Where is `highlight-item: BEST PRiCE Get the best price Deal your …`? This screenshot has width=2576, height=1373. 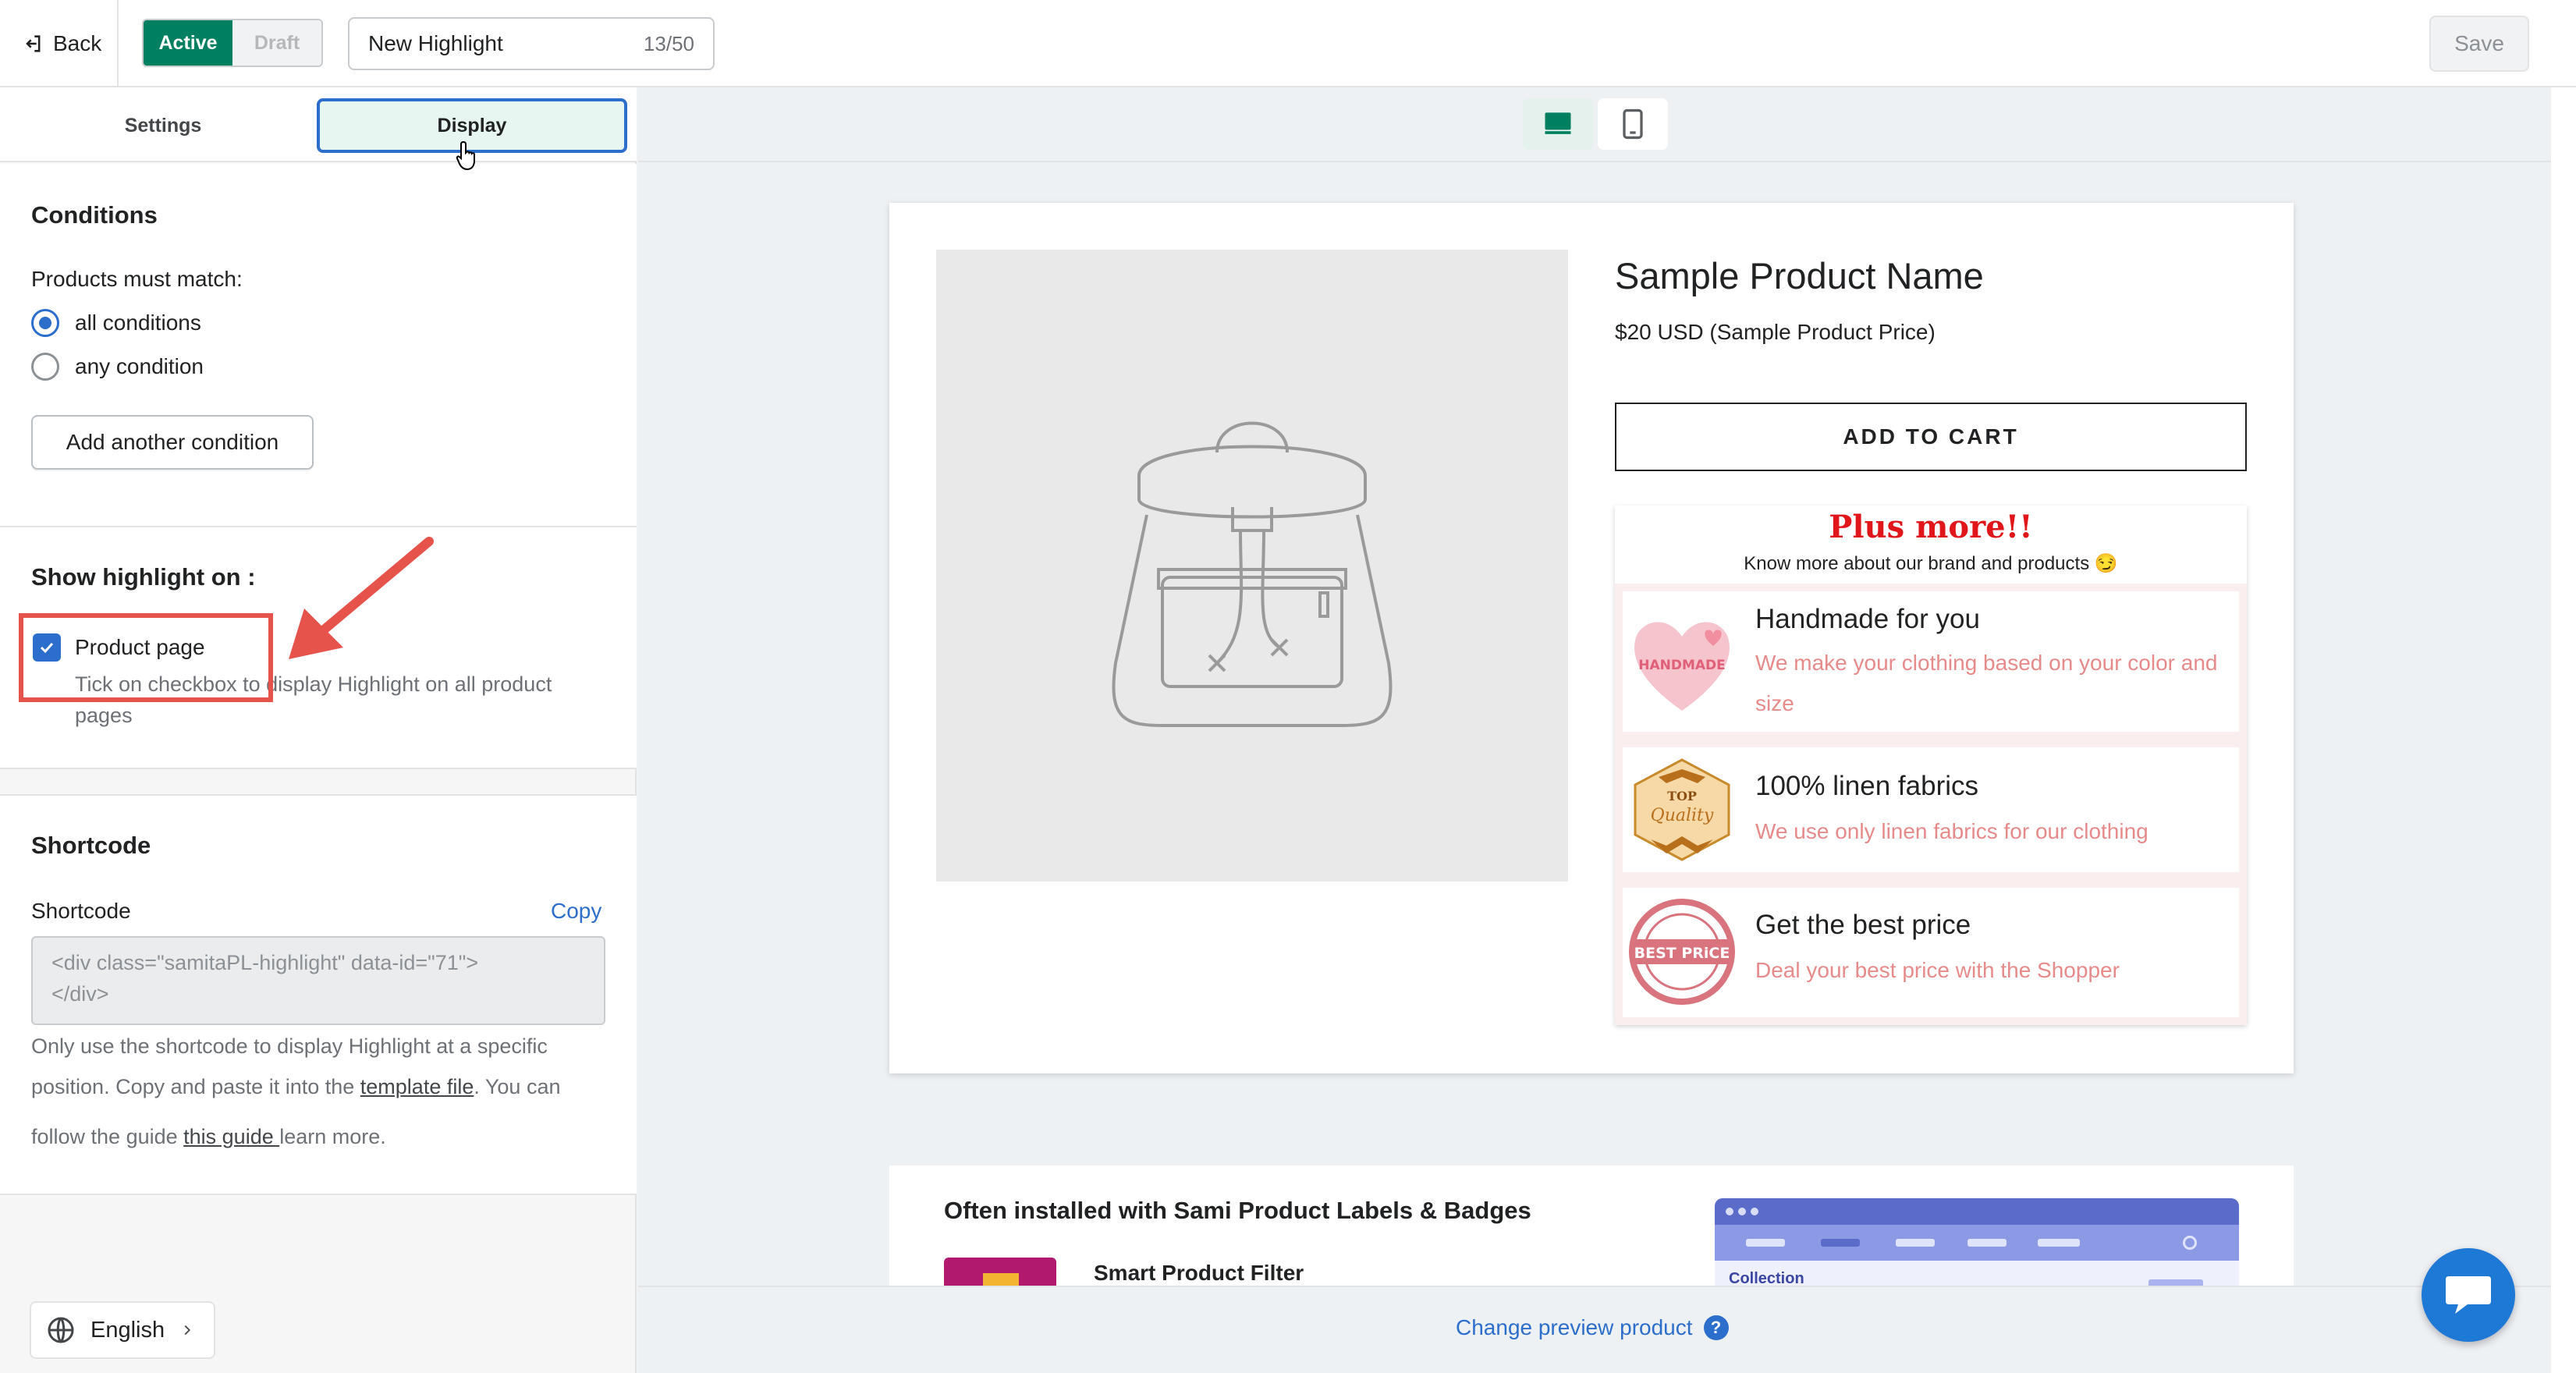
highlight-item: BEST PRiCE Get the best price Deal your … is located at coordinates (1931, 953).